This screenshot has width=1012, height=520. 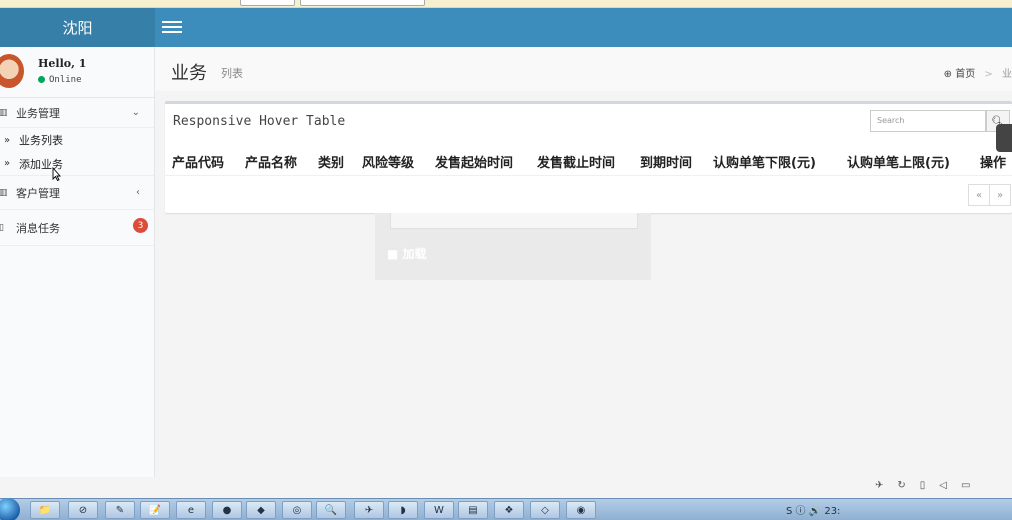 I want to click on settings-side-tab, so click(x=1004, y=138).